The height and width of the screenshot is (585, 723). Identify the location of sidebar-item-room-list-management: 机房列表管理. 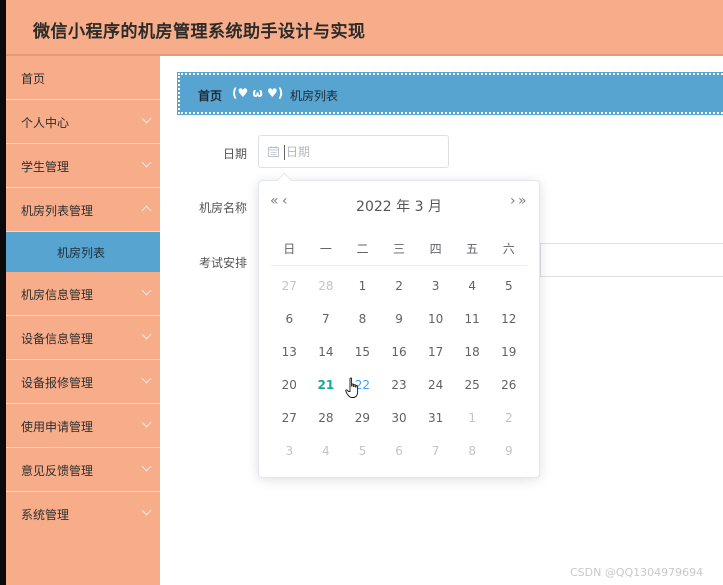
(83, 210).